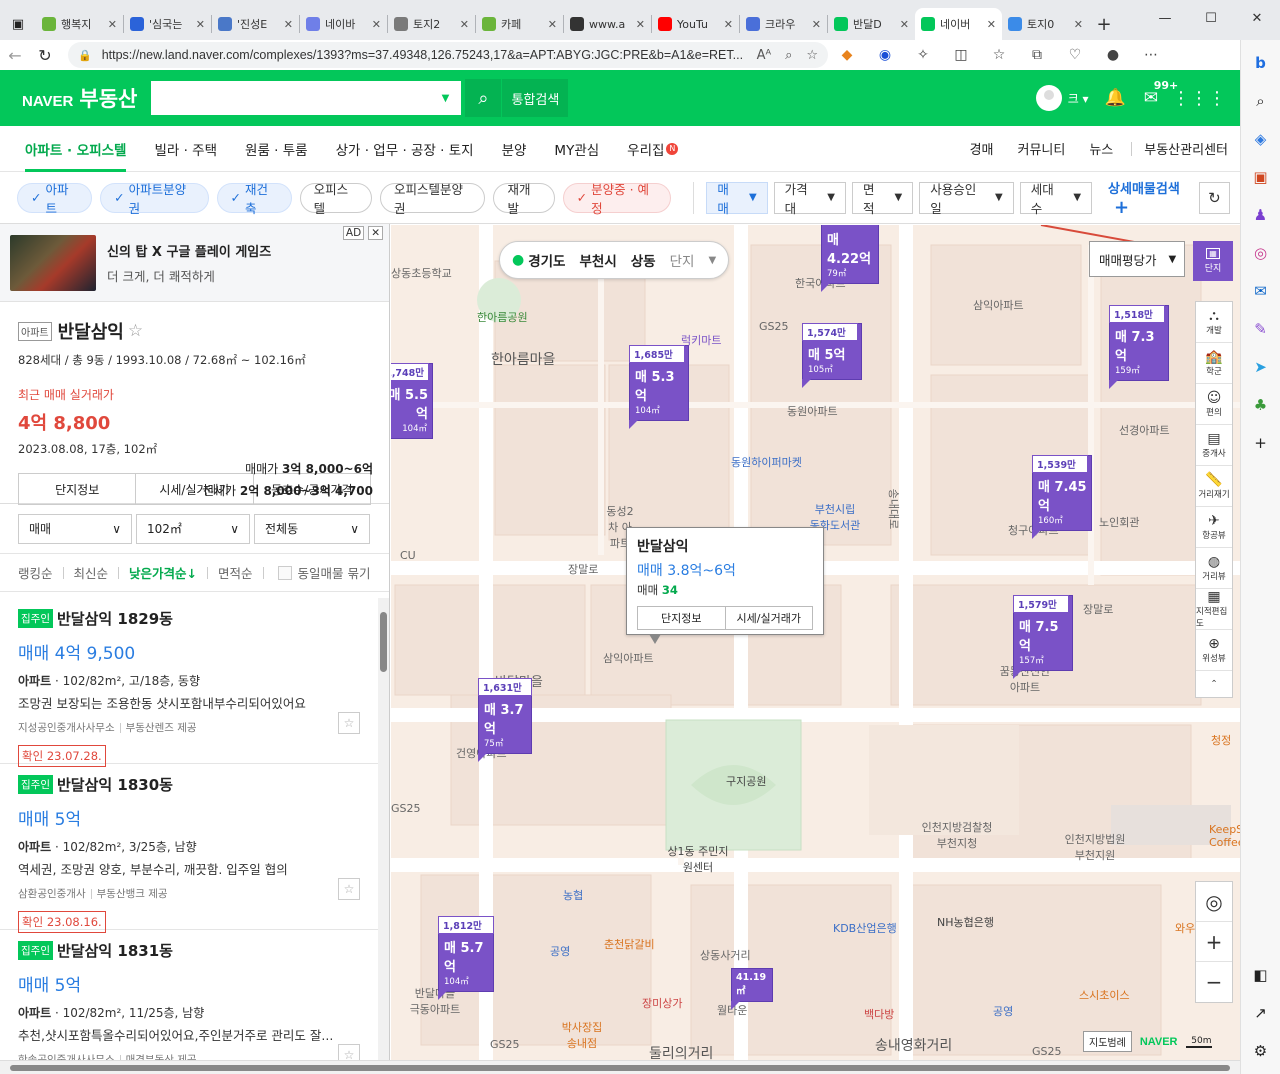 This screenshot has width=1280, height=1074. I want to click on map-pin: 1,631만 매 3.7억 75㎡, so click(505, 720).